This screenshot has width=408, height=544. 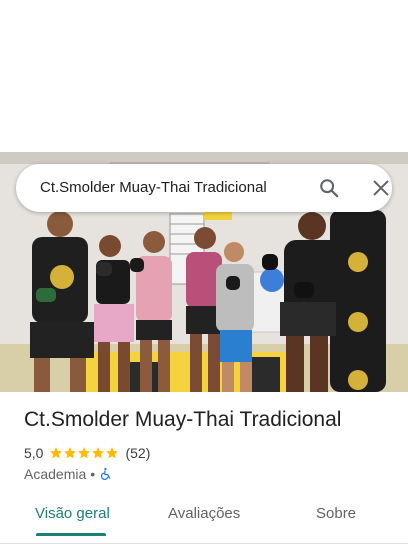 I want to click on tab-overview: Visão geral, so click(x=72, y=513).